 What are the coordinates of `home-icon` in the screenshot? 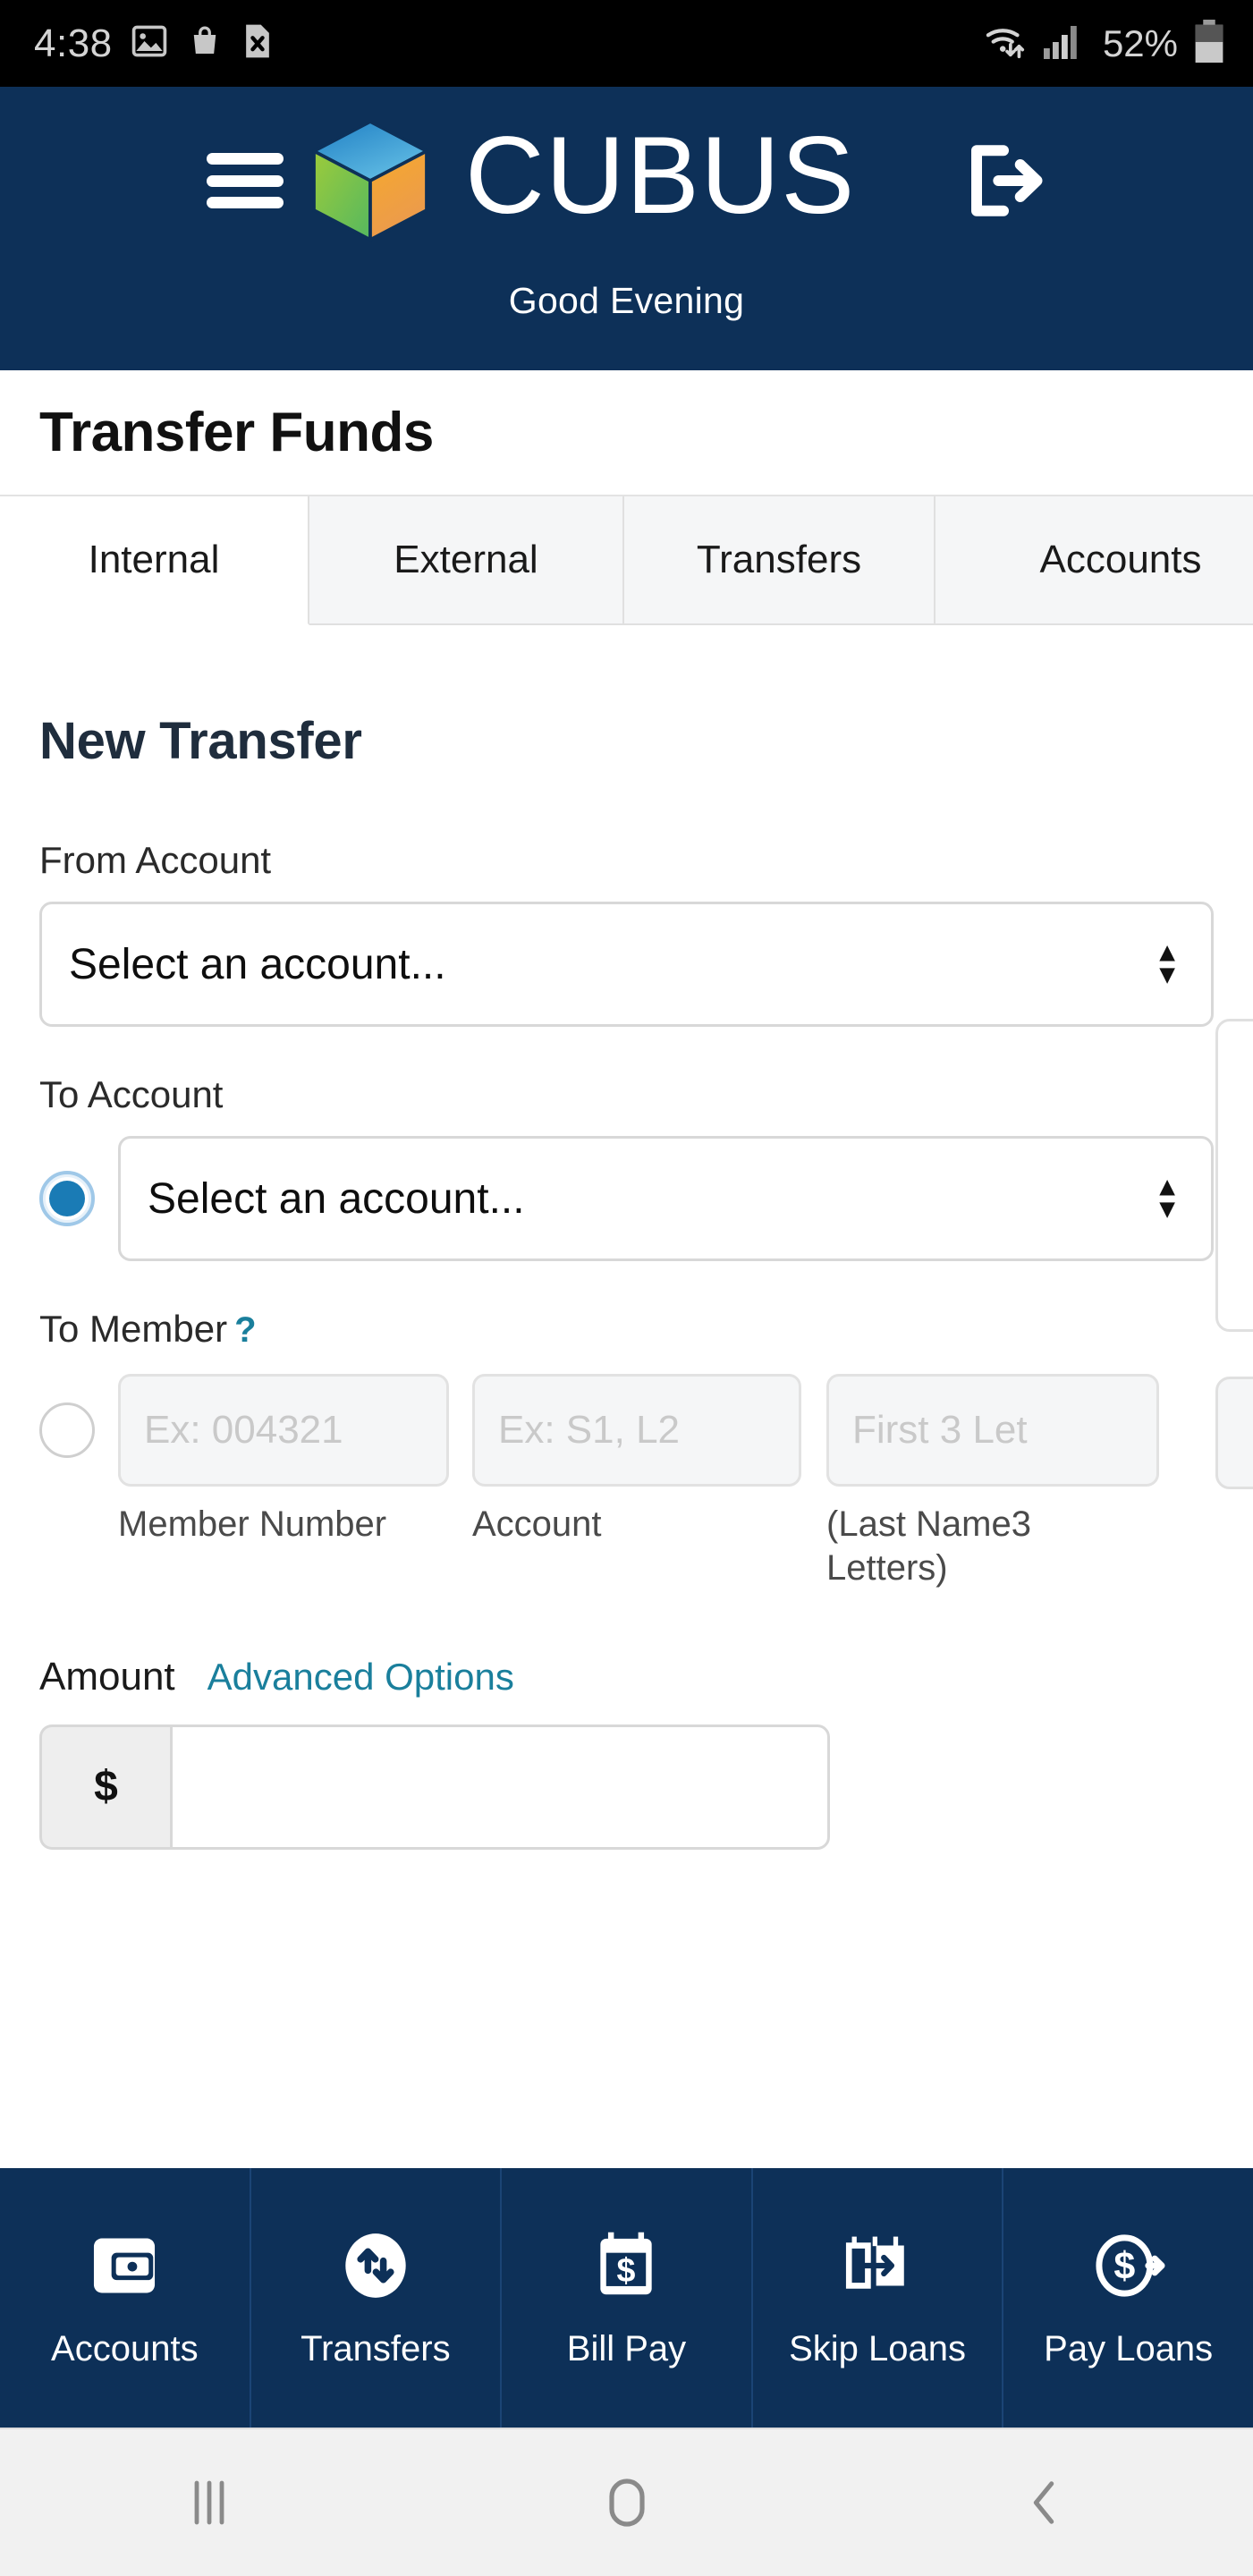 It's located at (626, 2502).